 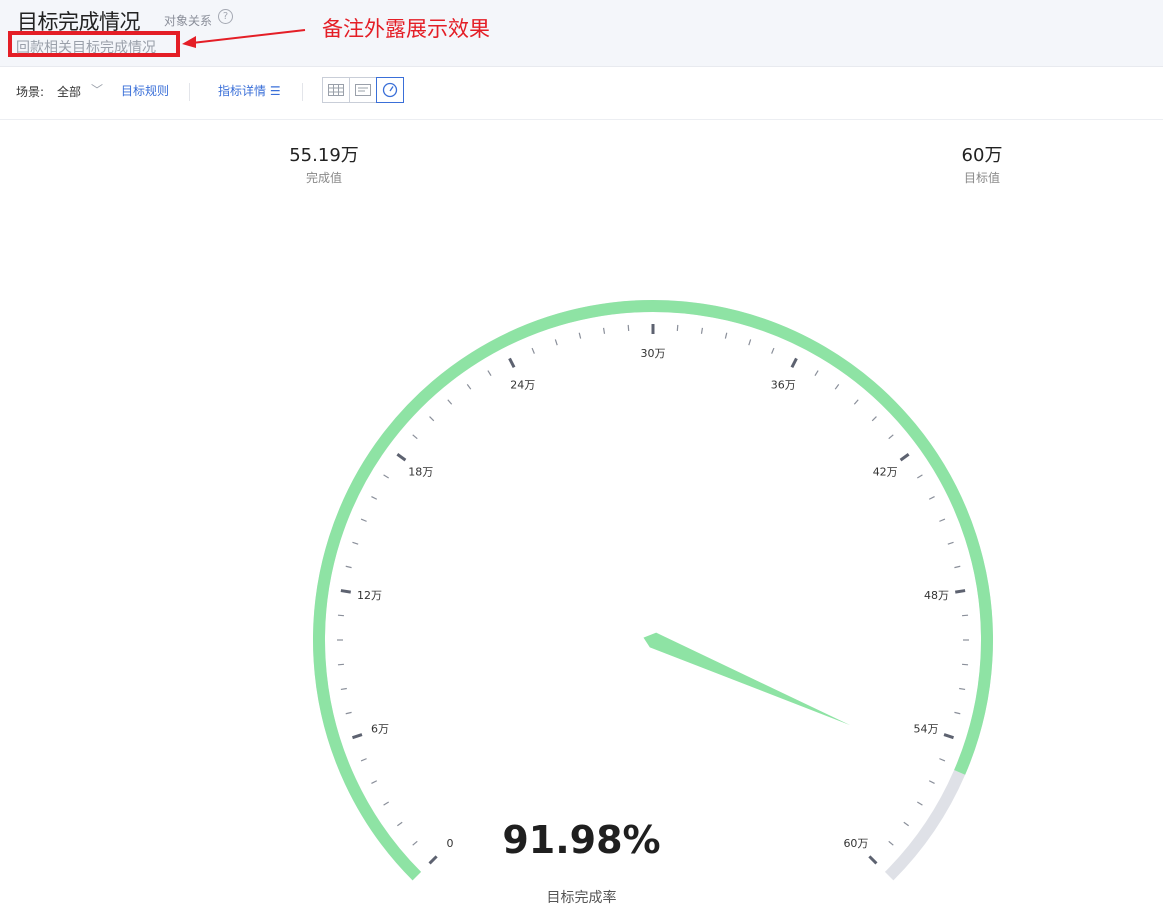 I want to click on indicator-detail-link: 指标详情 ☰, so click(x=249, y=90).